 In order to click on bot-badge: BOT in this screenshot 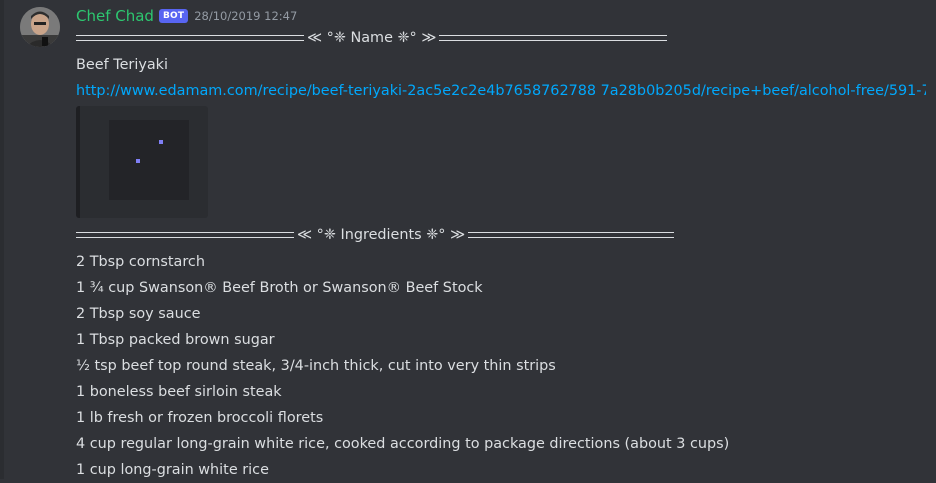, I will do `click(173, 16)`.